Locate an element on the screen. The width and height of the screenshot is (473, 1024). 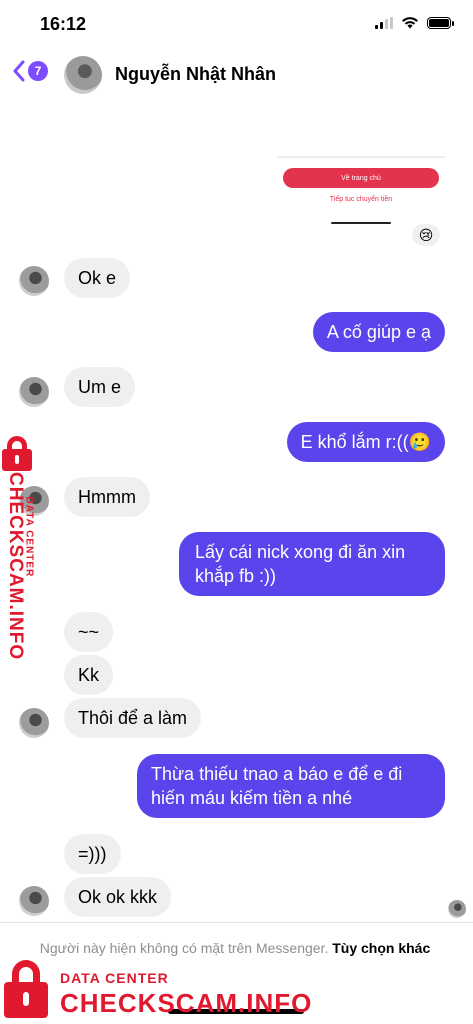
message-incoming: Kk is located at coordinates (89, 675).